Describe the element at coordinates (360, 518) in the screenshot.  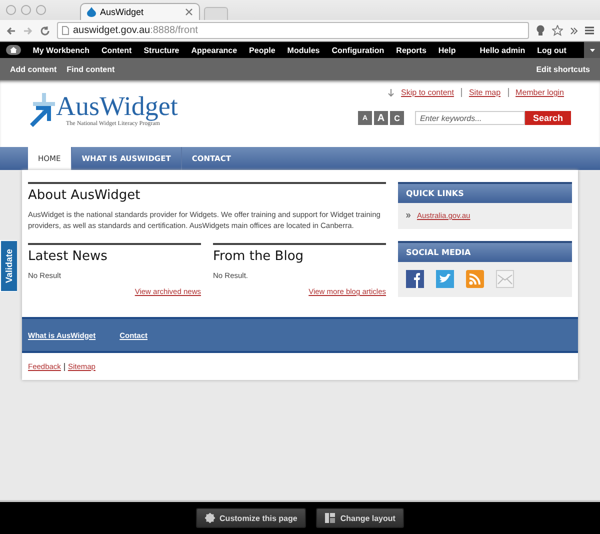
I see `toolbar-button: Change layout` at that location.